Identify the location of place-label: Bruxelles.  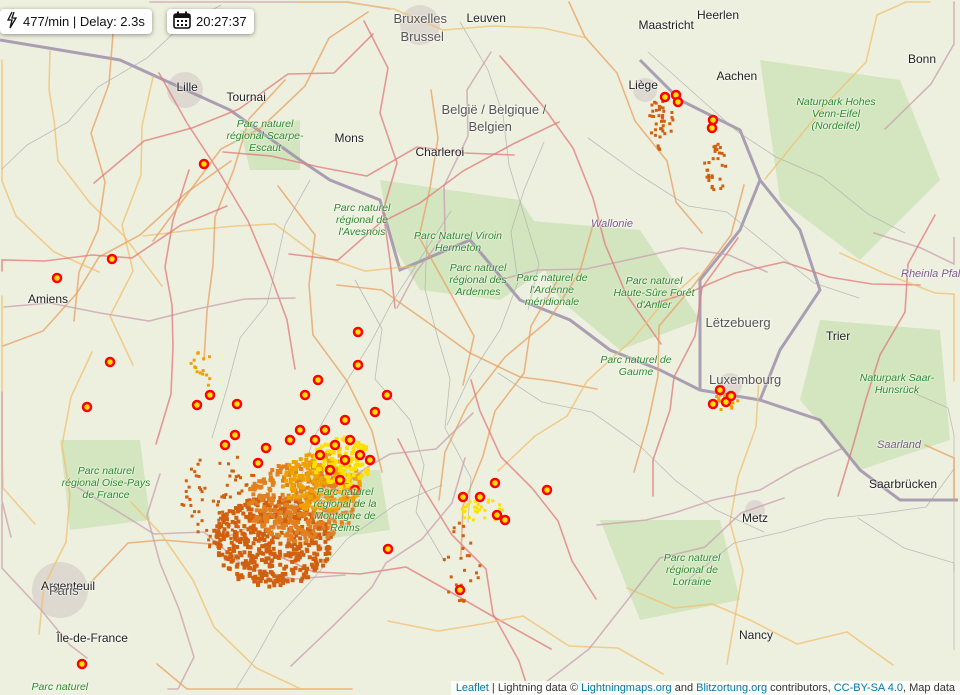
(420, 18).